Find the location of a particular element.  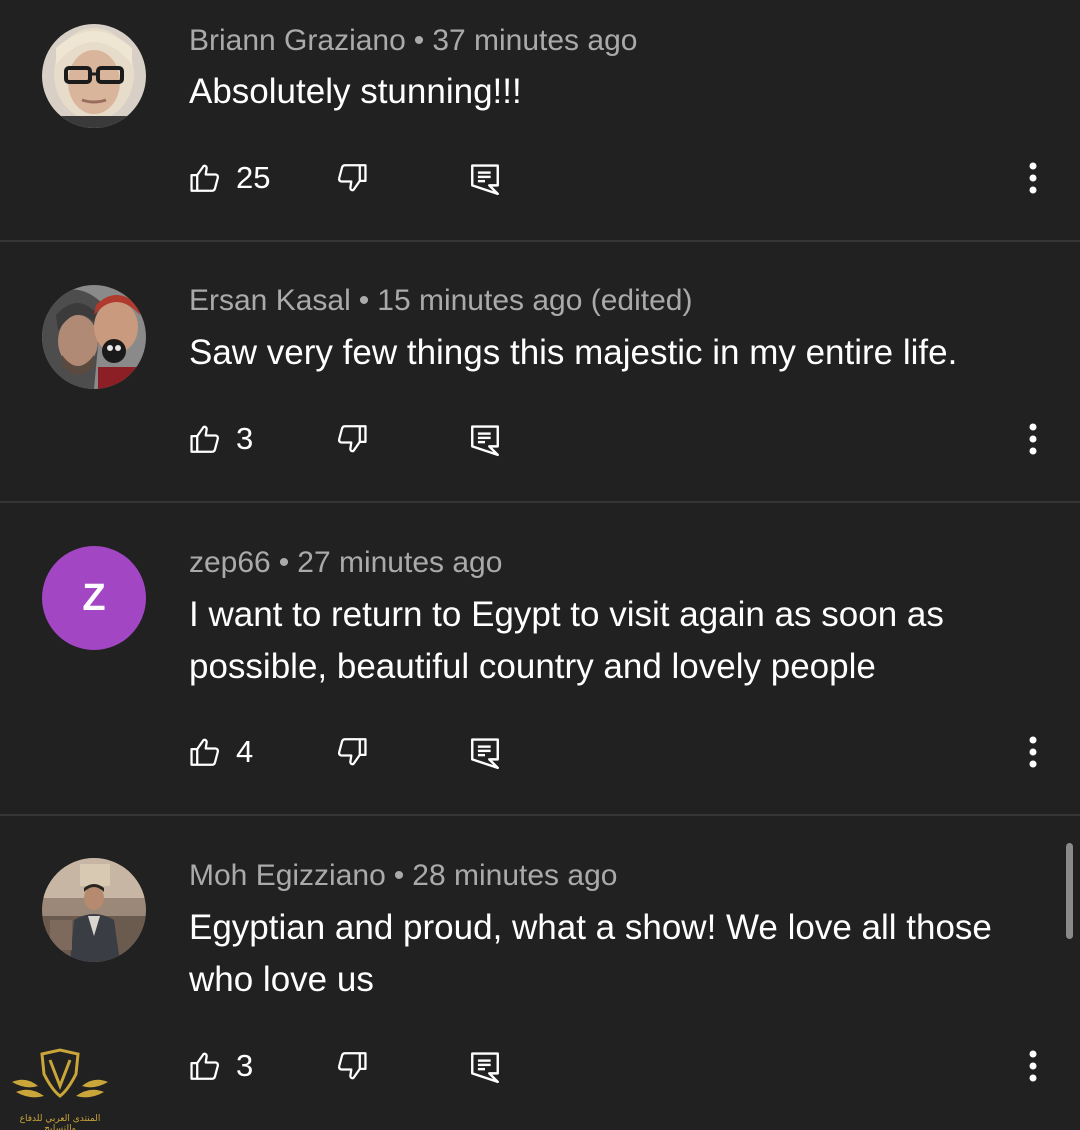

avatar: Z is located at coordinates (94, 598).